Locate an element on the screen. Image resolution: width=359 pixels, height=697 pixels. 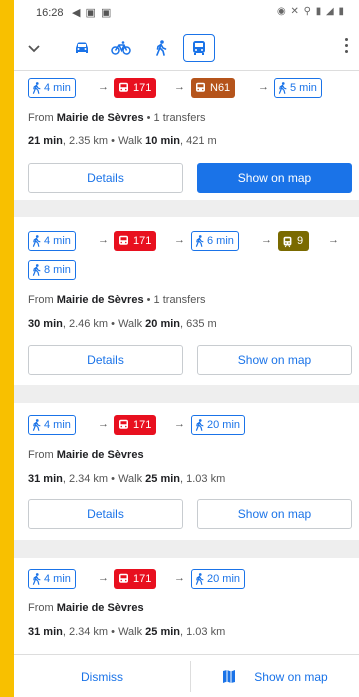
show-on-map-bottom-button: Show on map is located at coordinates (275, 676).